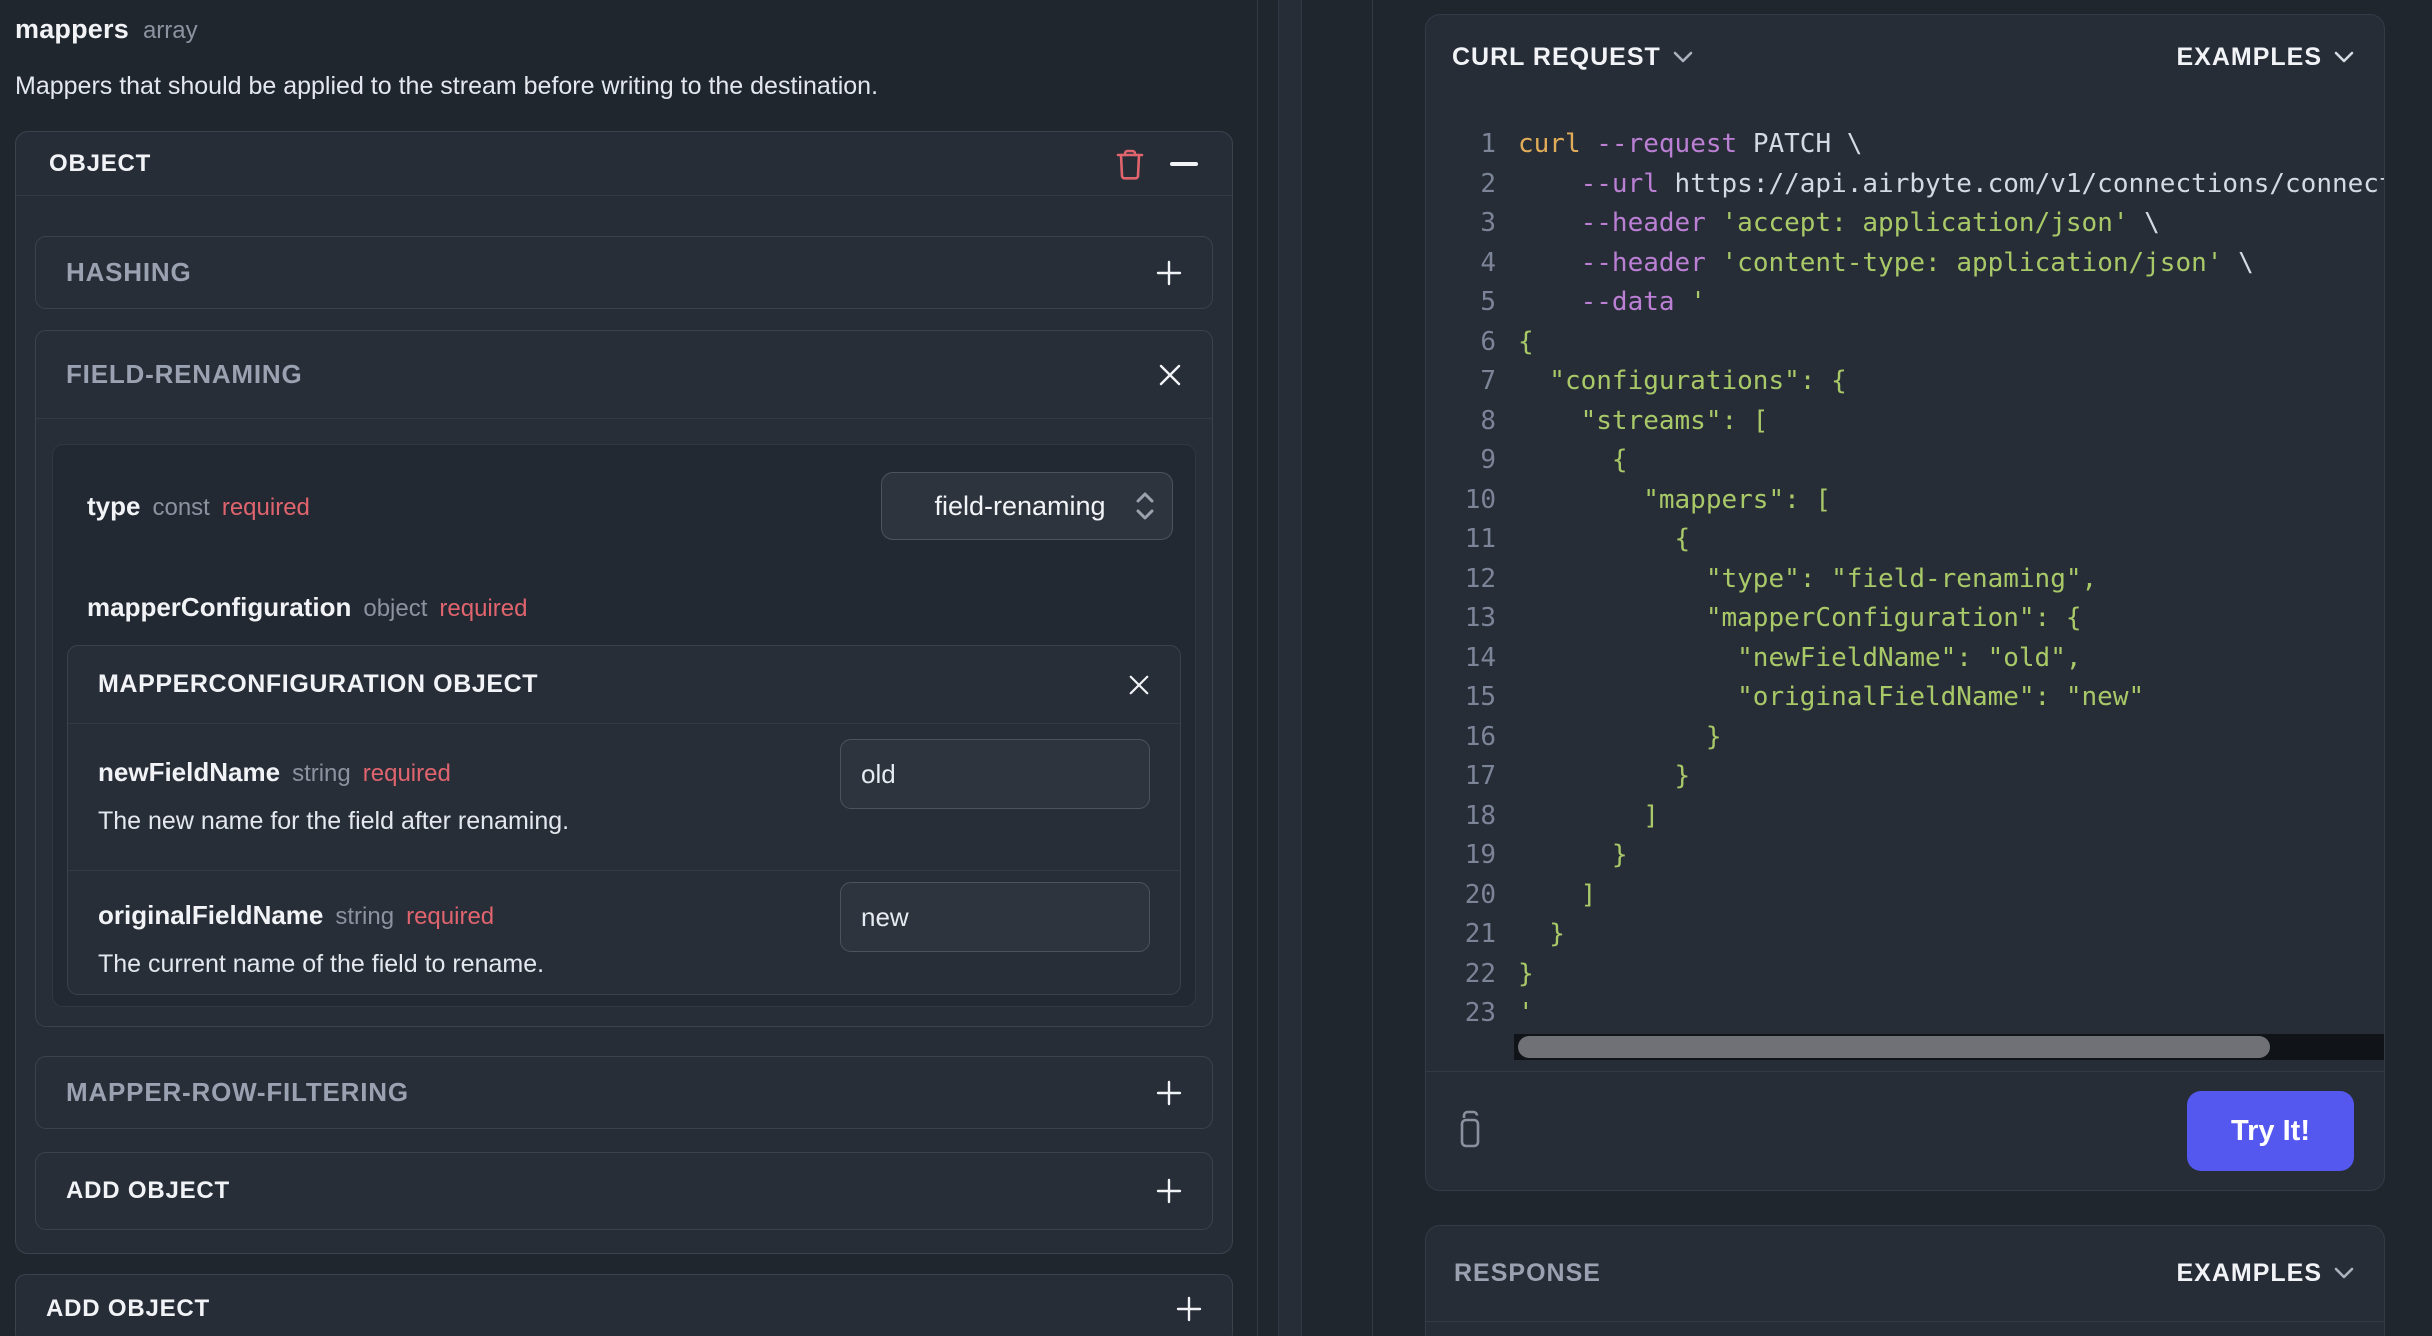  I want to click on type-select: field-renaming, so click(1027, 506).